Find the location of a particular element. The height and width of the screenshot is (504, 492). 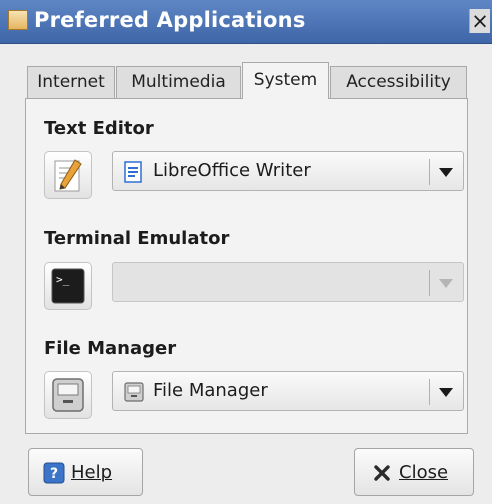

tab-label: System is located at coordinates (285, 80).